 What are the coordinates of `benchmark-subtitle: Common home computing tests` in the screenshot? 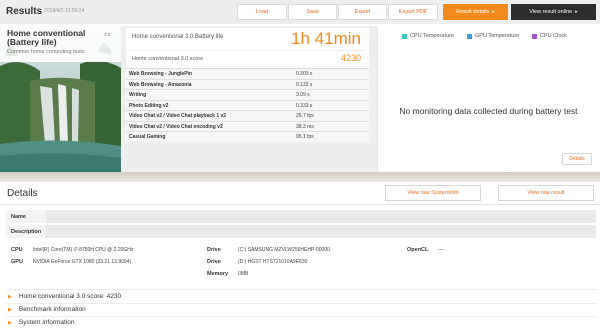 It's located at (46, 52).